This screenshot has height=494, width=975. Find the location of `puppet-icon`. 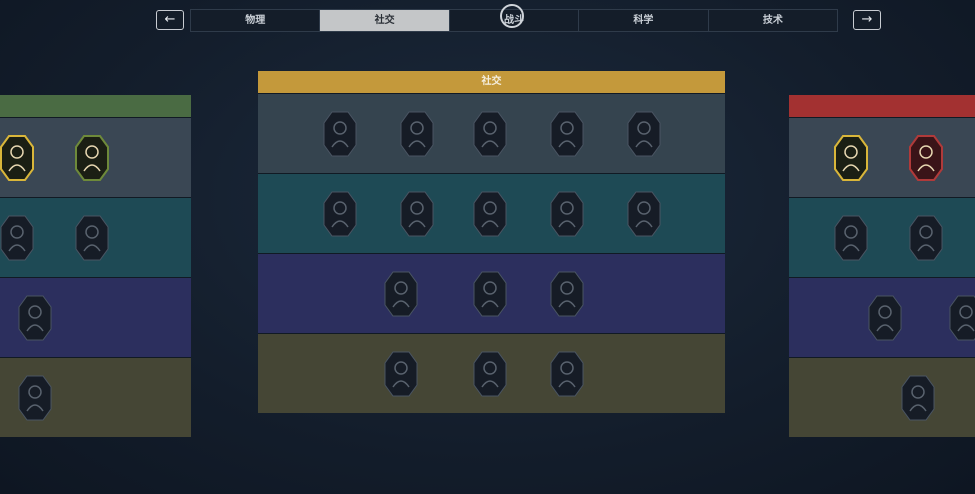

puppet-icon is located at coordinates (401, 374).